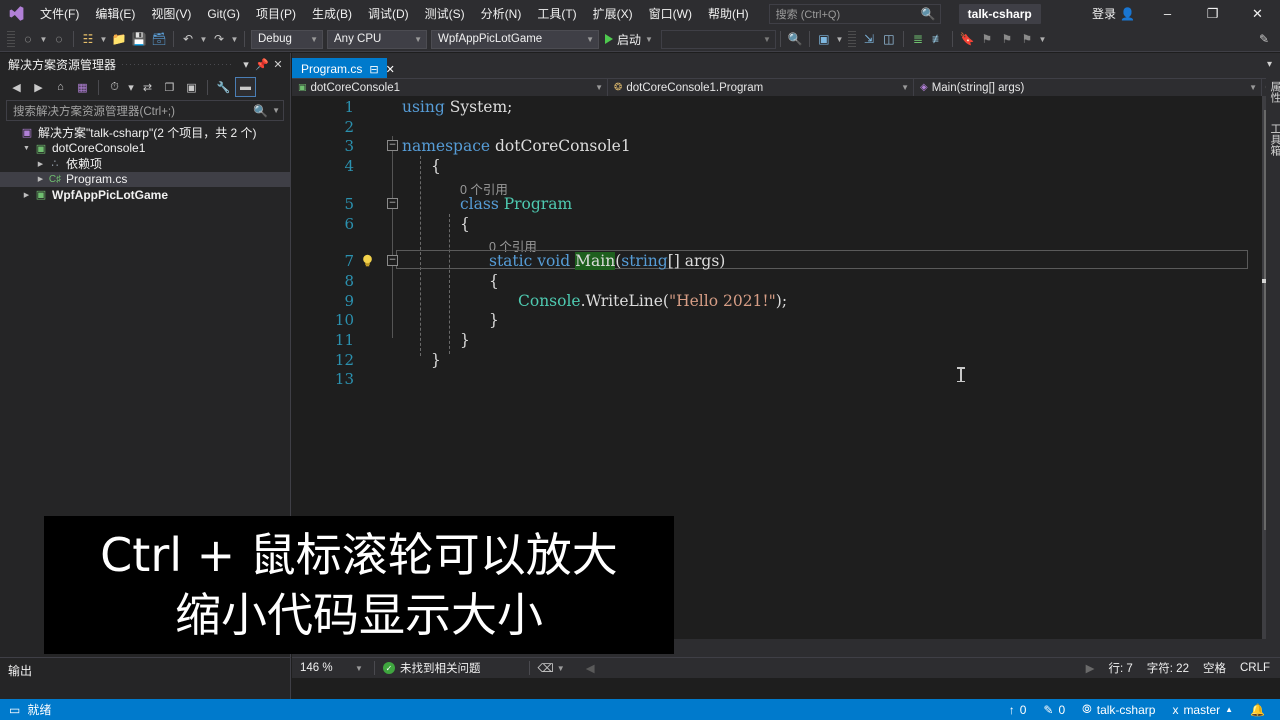 This screenshot has height=720, width=1280. What do you see at coordinates (276, 14) in the screenshot?
I see `menu-project: 项目(P)` at bounding box center [276, 14].